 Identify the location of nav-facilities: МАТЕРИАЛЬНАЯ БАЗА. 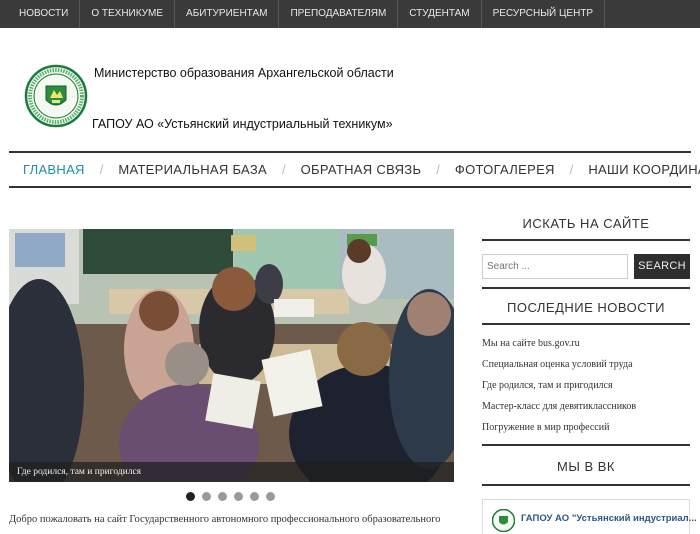
(192, 169).